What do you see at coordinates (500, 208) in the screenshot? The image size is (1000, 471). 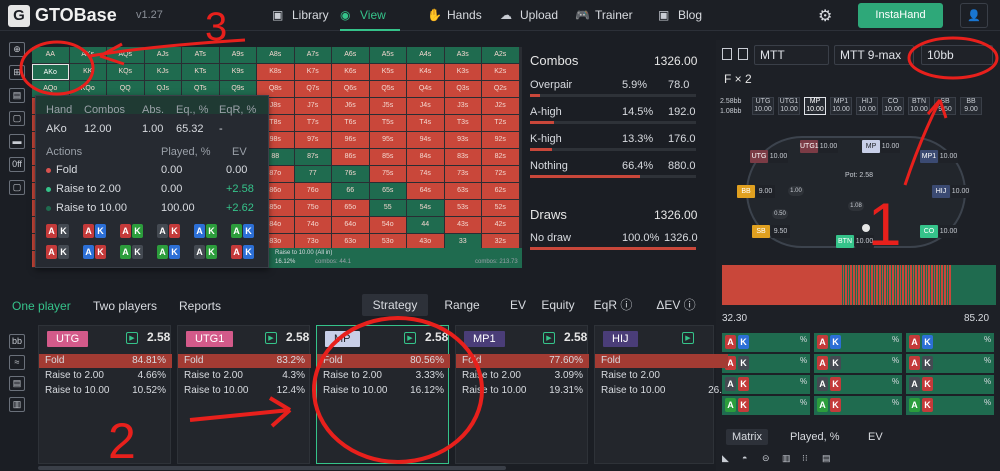 I see `matrix-cell: 52s` at bounding box center [500, 208].